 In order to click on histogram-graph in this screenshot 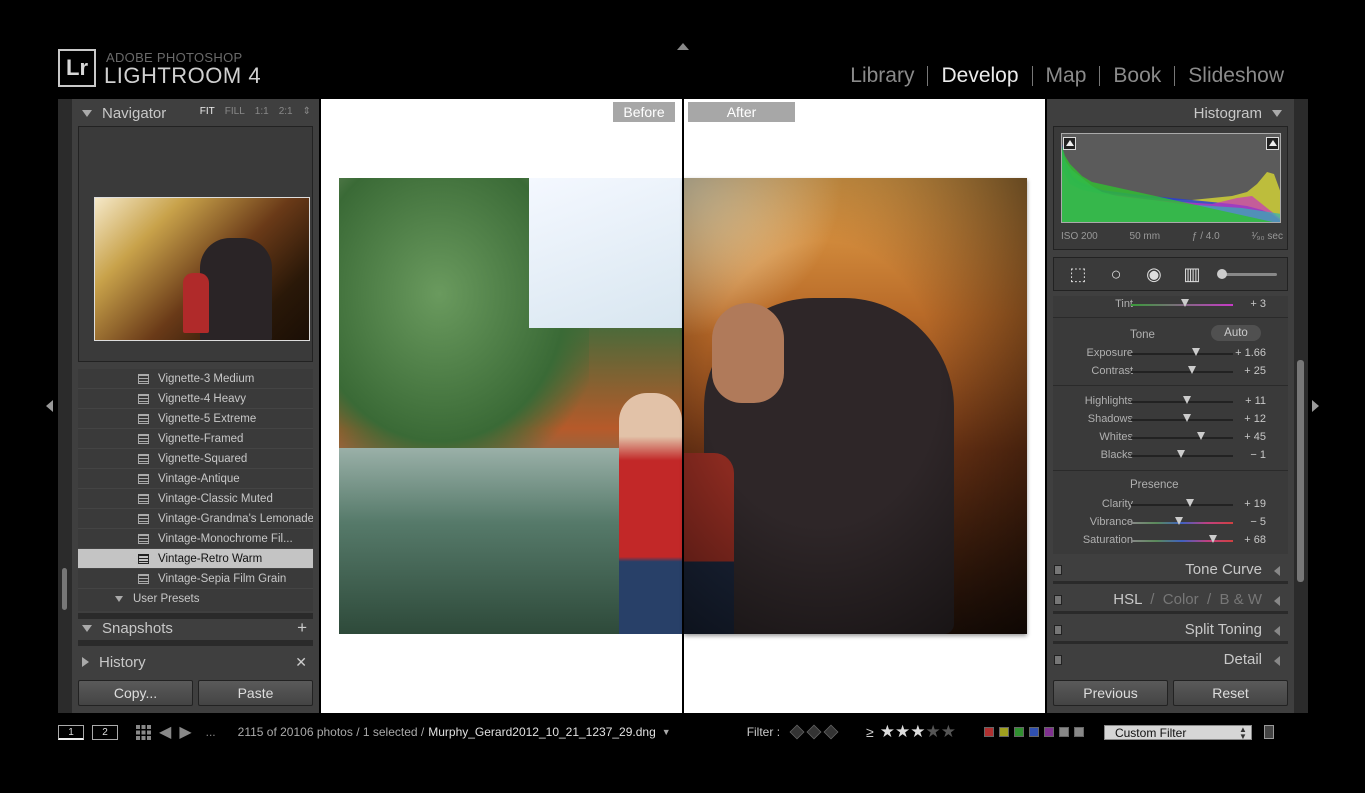, I will do `click(1171, 178)`.